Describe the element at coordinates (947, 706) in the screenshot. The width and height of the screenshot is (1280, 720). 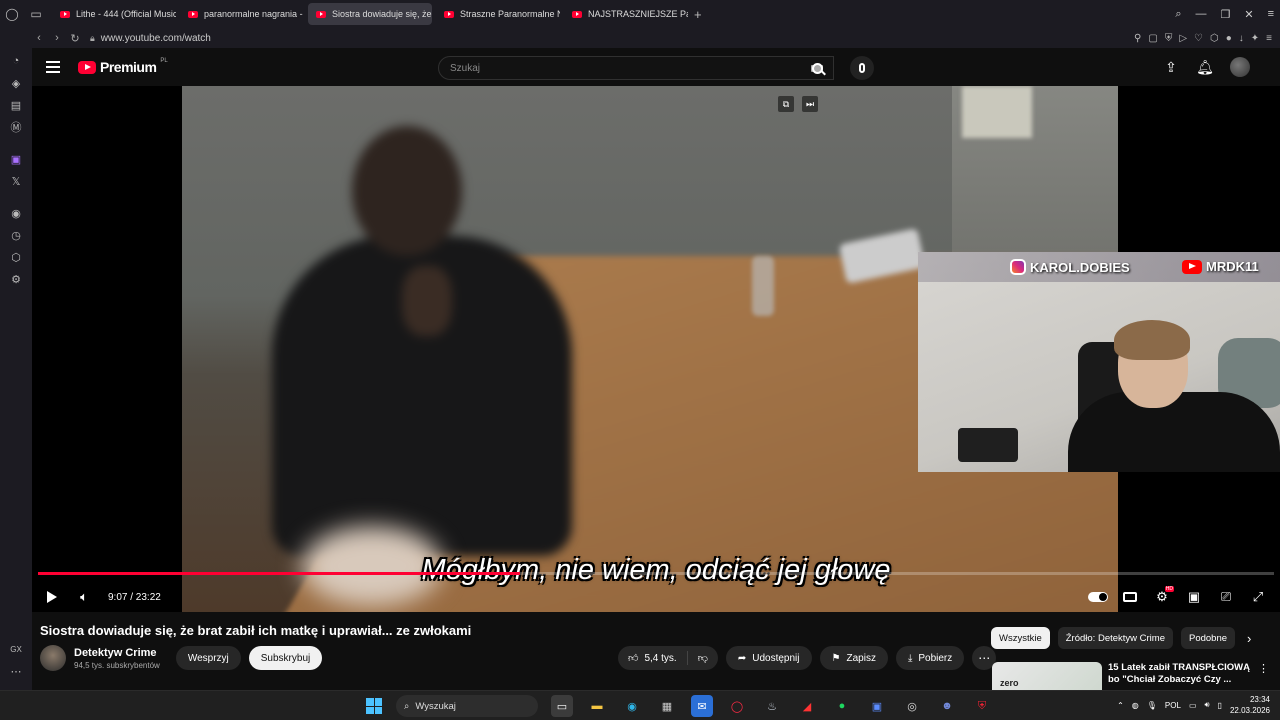
I see `discord-icon: ☻` at that location.